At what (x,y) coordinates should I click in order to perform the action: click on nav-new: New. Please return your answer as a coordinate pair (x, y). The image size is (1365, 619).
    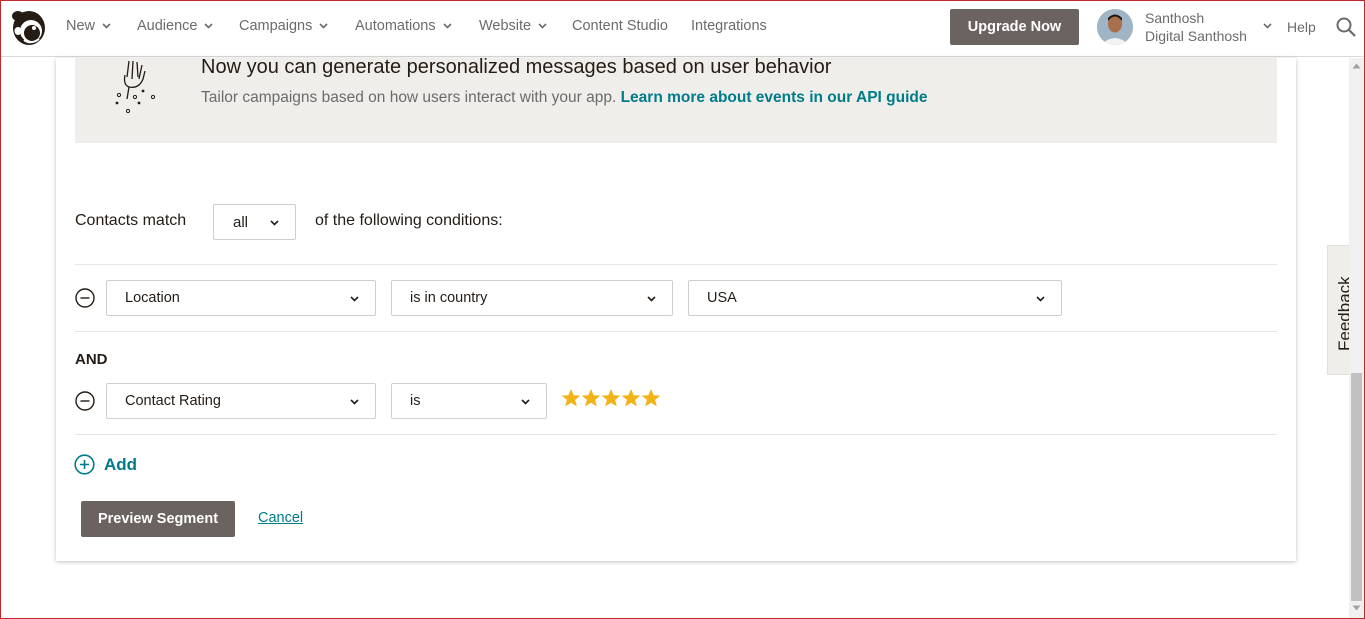
    Looking at the image, I should click on (88, 26).